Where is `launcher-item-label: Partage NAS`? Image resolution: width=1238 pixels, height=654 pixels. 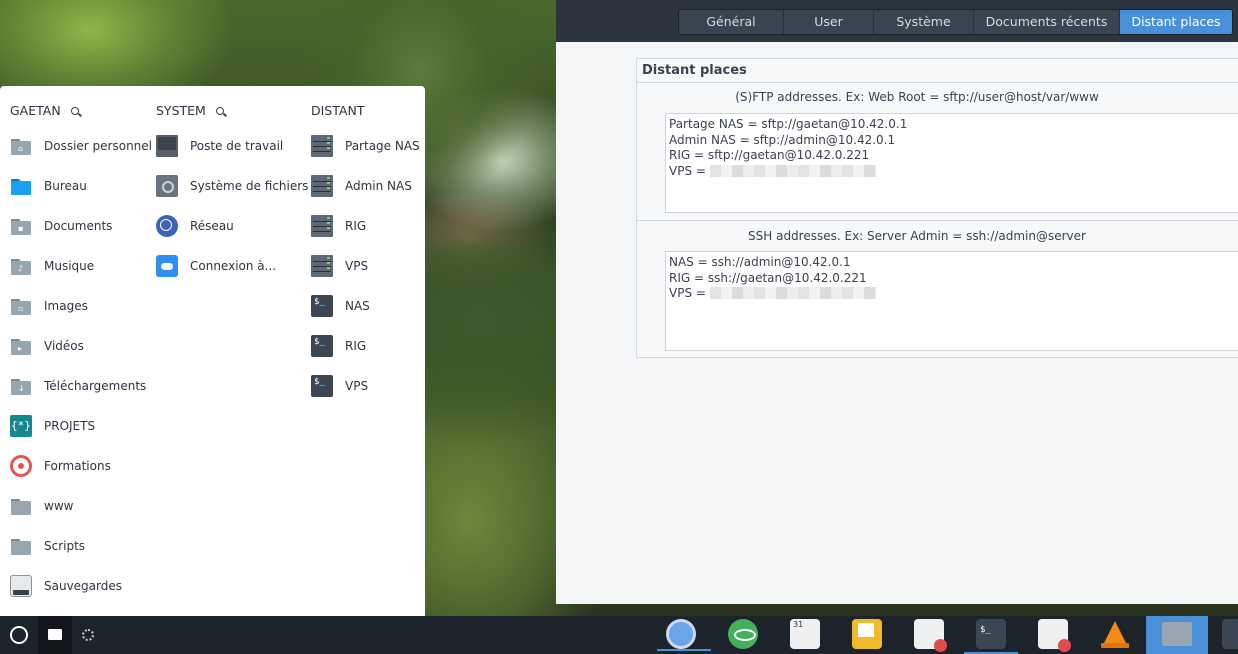
launcher-item-label: Partage NAS is located at coordinates (382, 146).